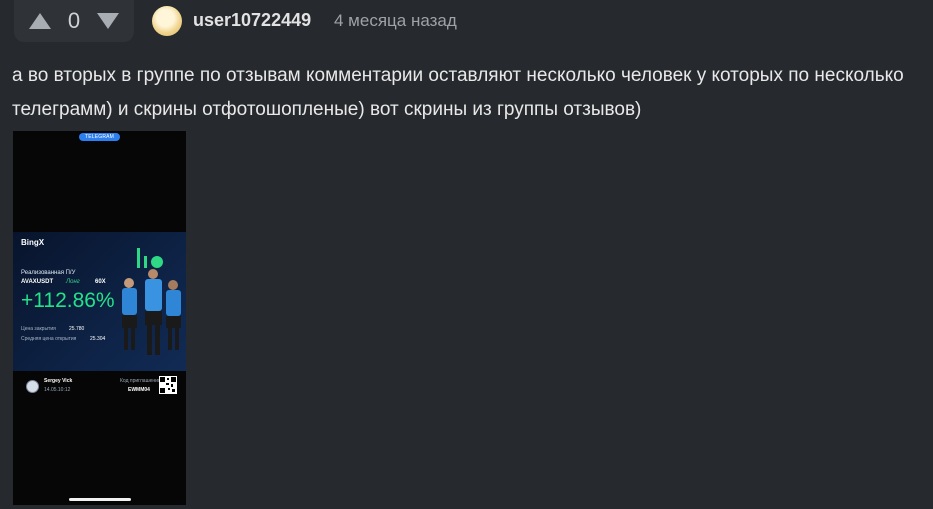 The width and height of the screenshot is (933, 509). Describe the element at coordinates (150, 258) in the screenshot. I see `bars-decoration-icon` at that location.